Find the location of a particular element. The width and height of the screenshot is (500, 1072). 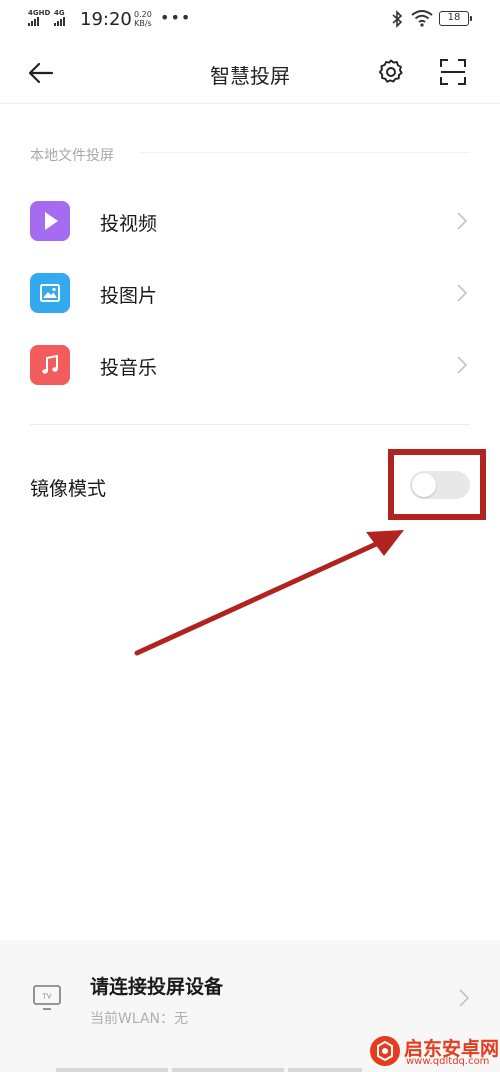

page-title: 智慧投屏 is located at coordinates (250, 76).